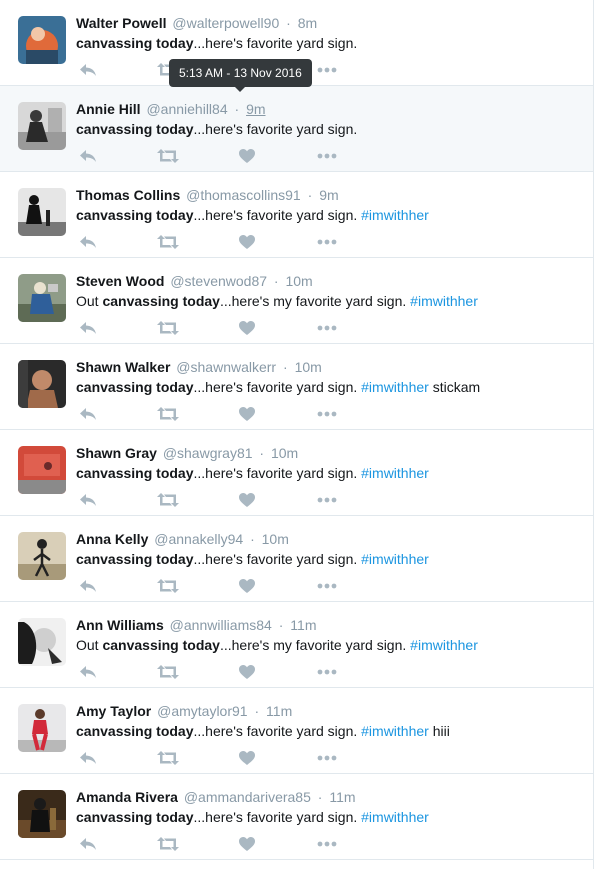 This screenshot has width=599, height=869. Describe the element at coordinates (225, 23) in the screenshot. I see `tweet-author-handle: @walterpowell90` at that location.